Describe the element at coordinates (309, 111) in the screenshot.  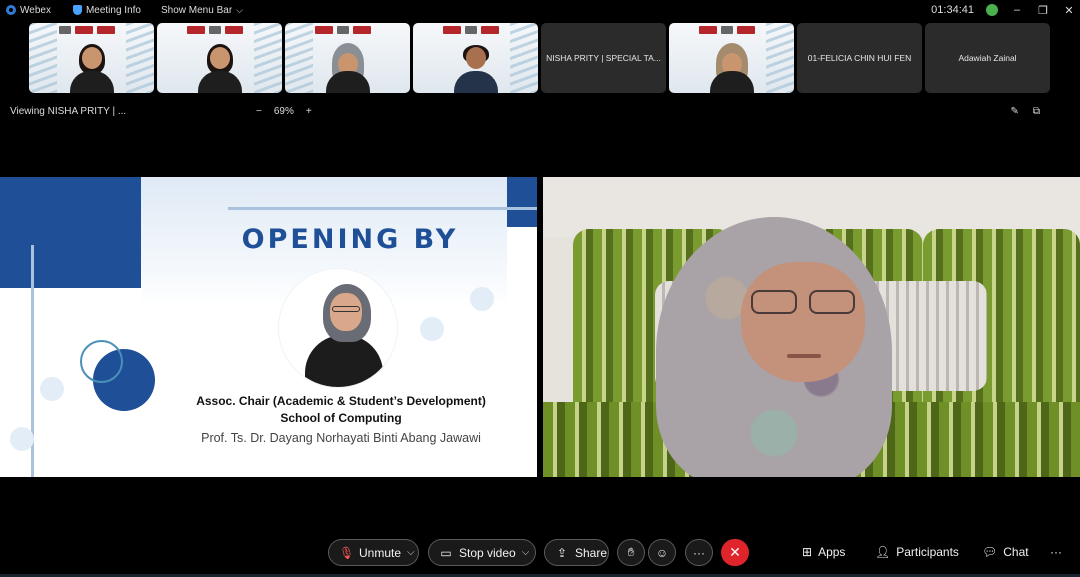
I see `zoom-in-button: +` at that location.